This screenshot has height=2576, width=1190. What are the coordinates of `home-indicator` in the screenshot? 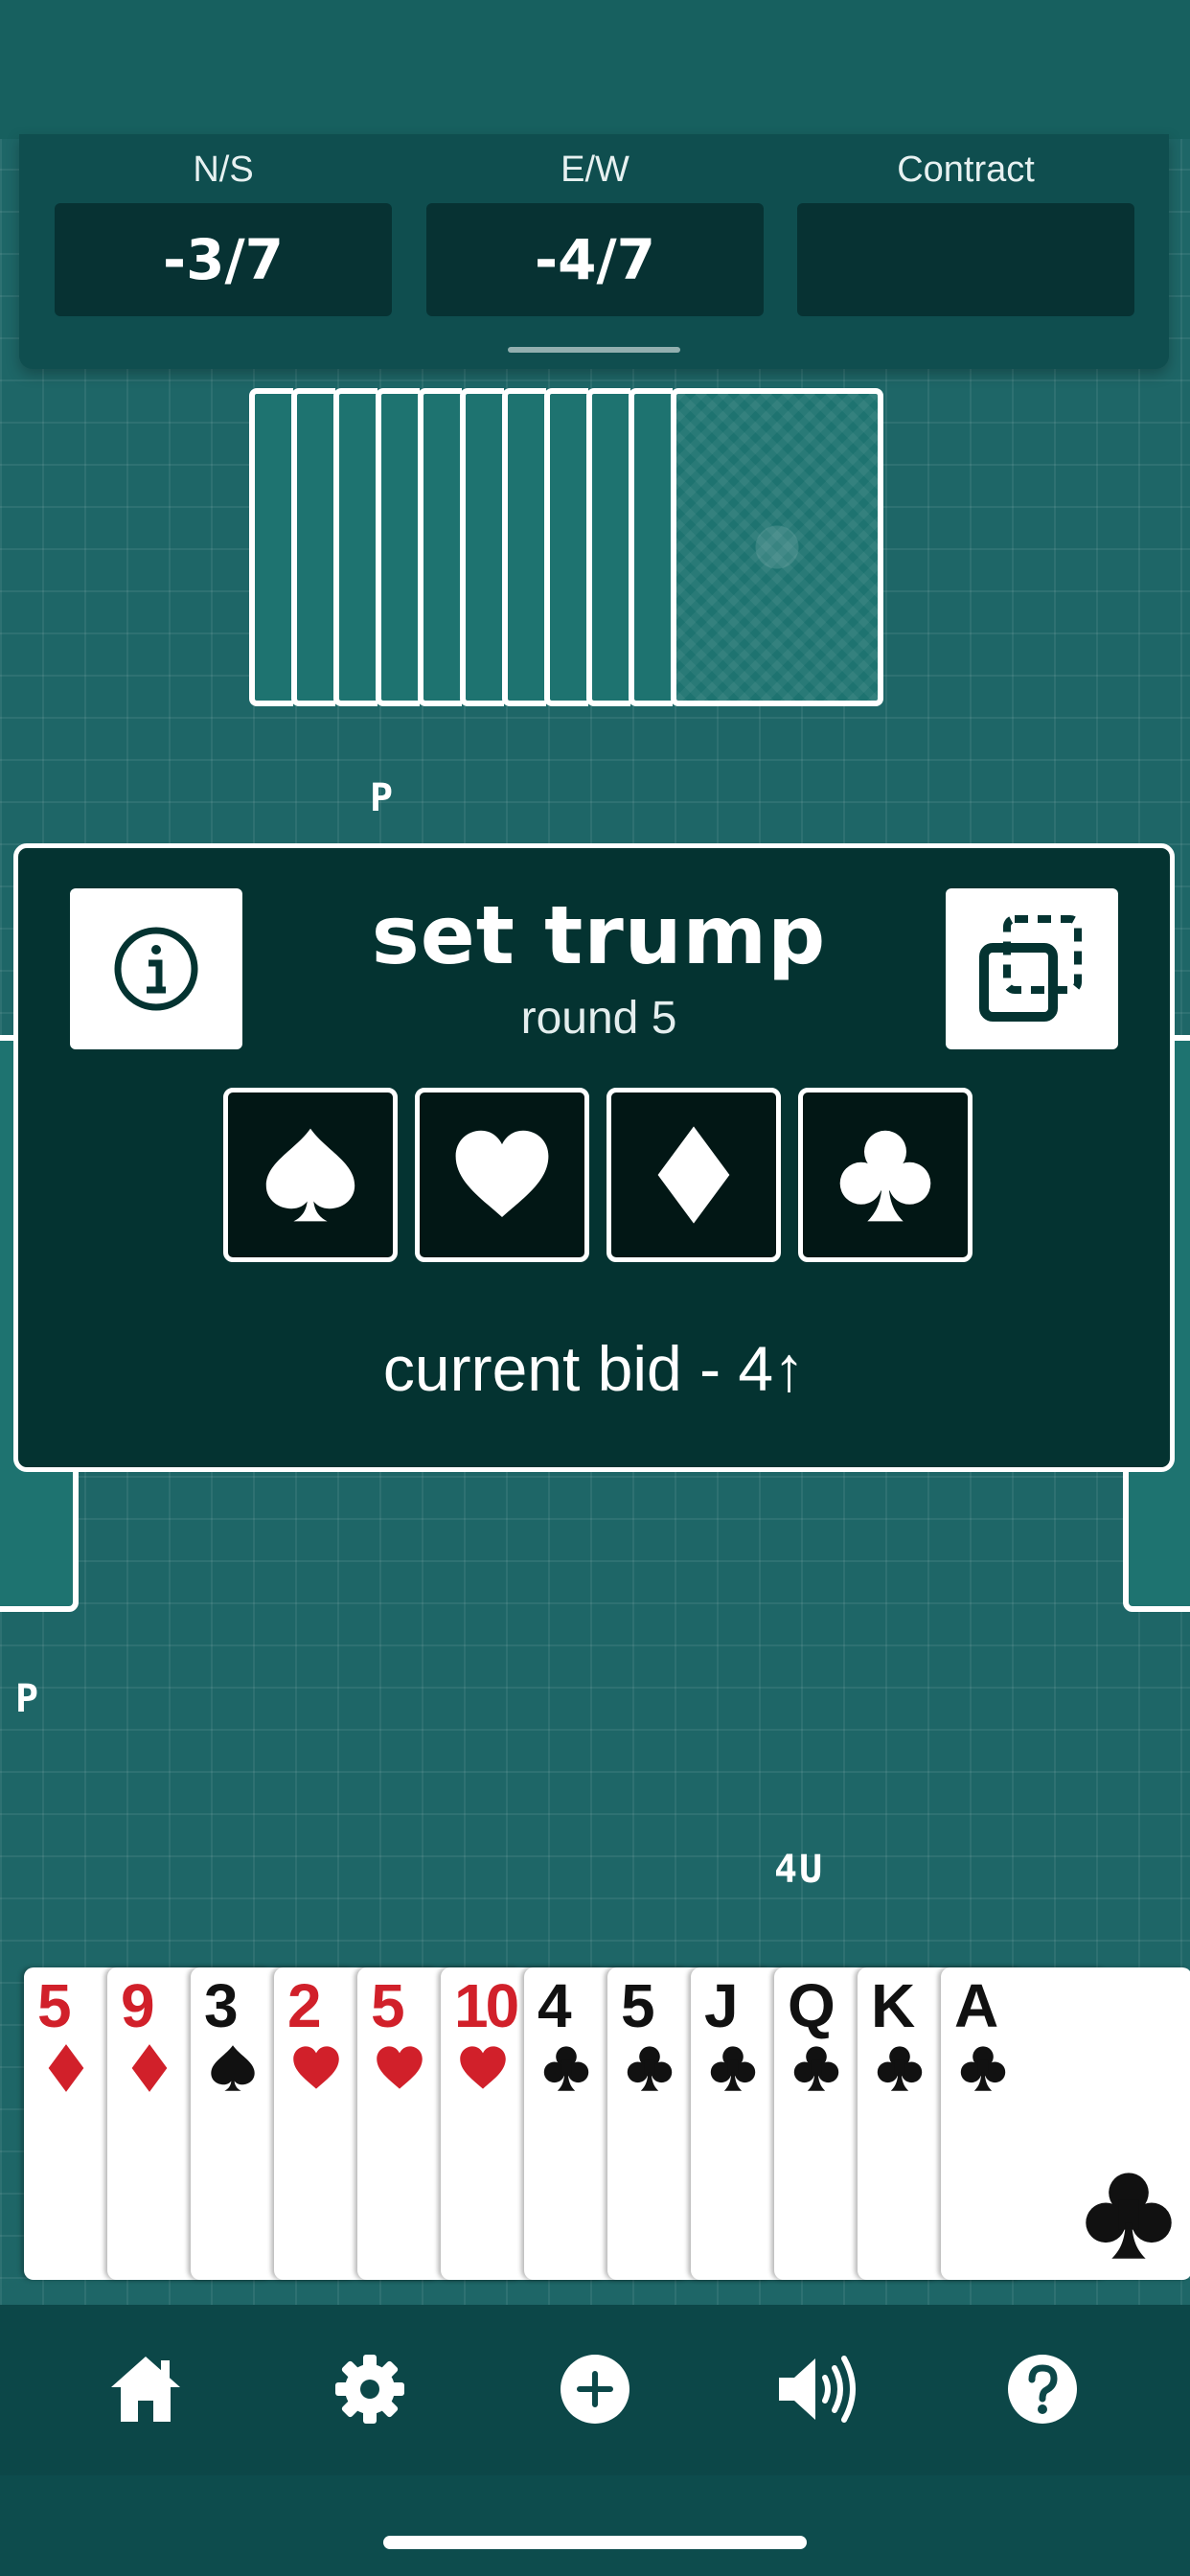 It's located at (595, 2542).